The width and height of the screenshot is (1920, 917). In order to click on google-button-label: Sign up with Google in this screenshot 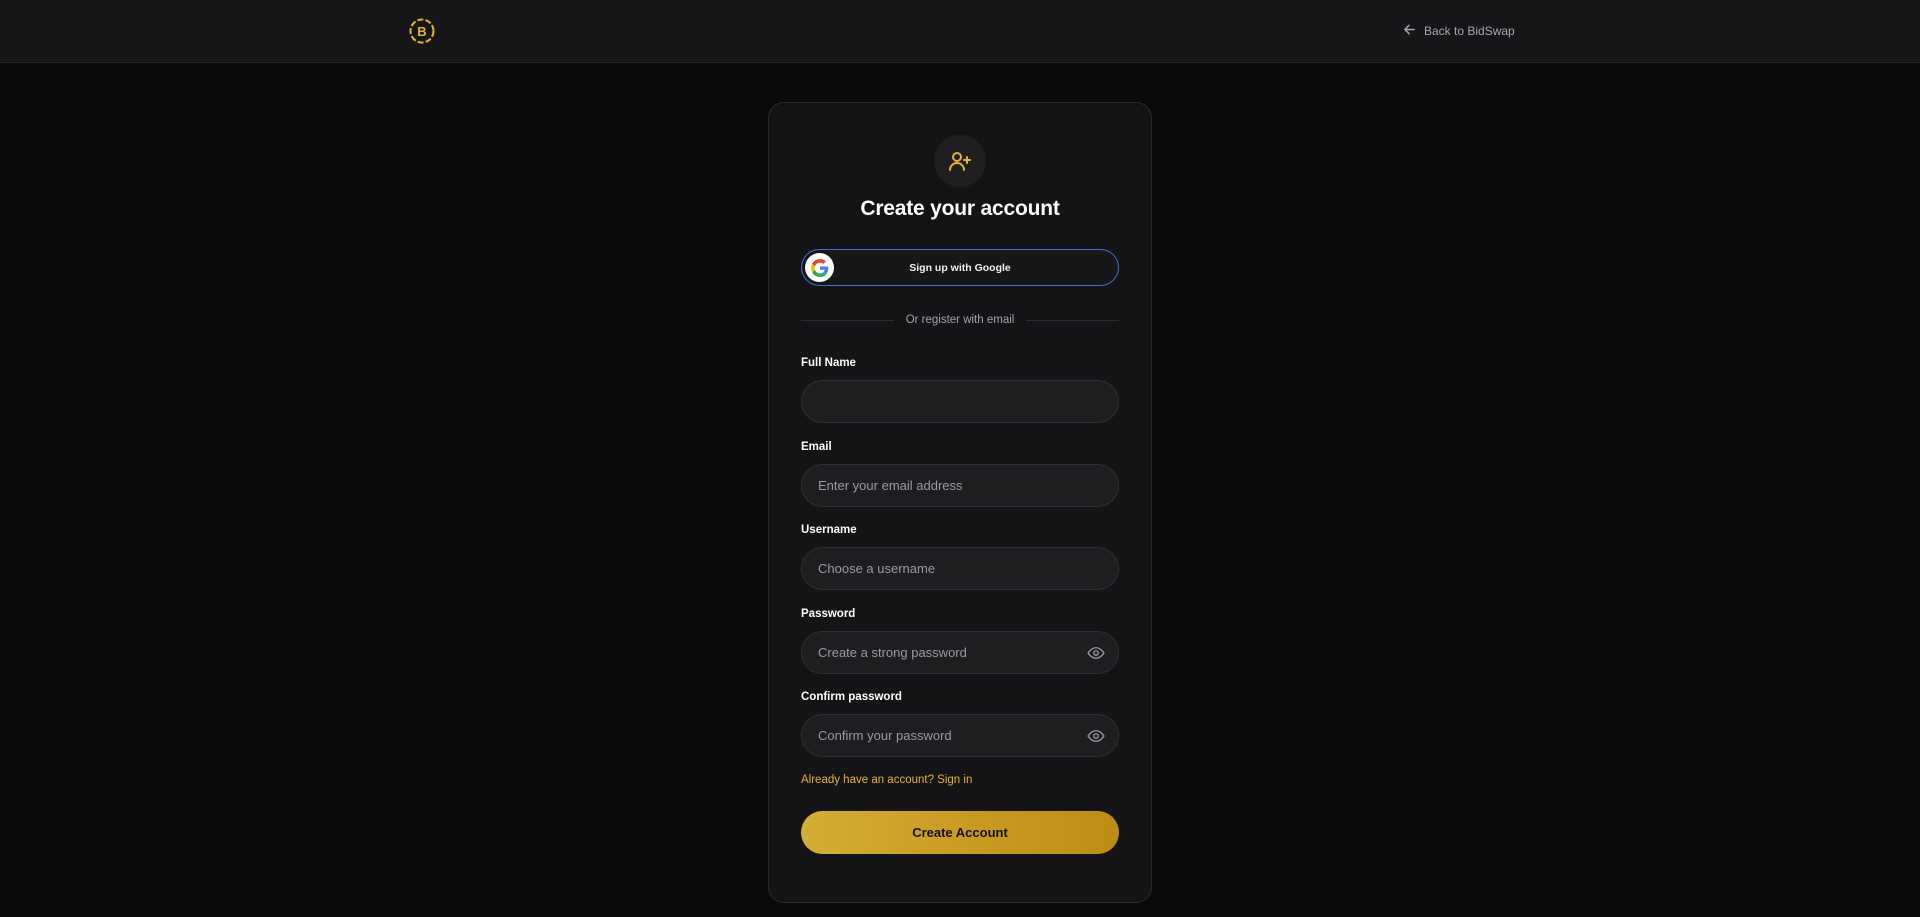, I will do `click(960, 267)`.